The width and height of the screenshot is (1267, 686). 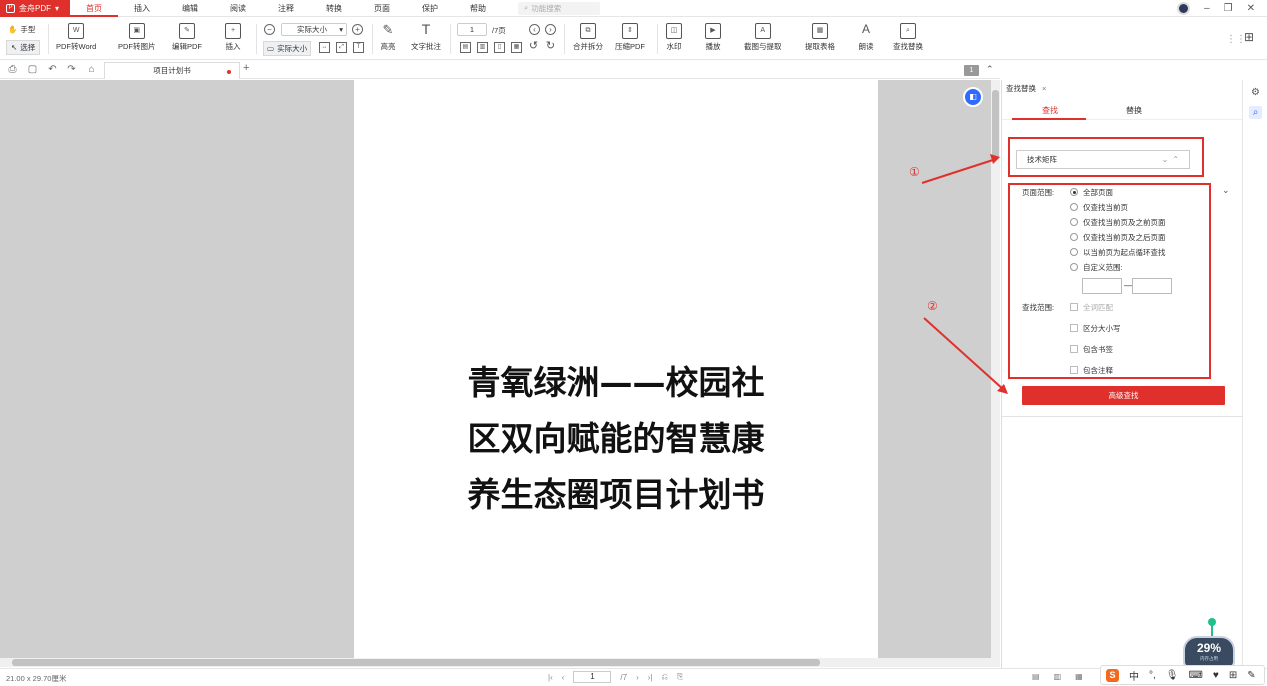 I want to click on radio-all-pages, so click(x=1074, y=192).